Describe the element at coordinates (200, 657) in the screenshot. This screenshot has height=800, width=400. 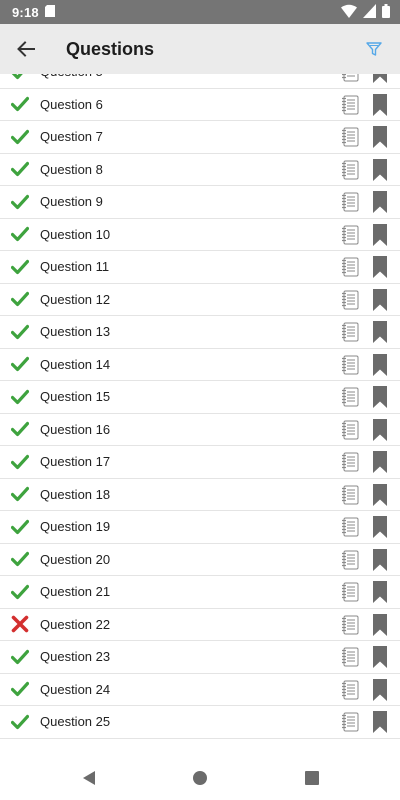
I see `list-item: Question 23` at that location.